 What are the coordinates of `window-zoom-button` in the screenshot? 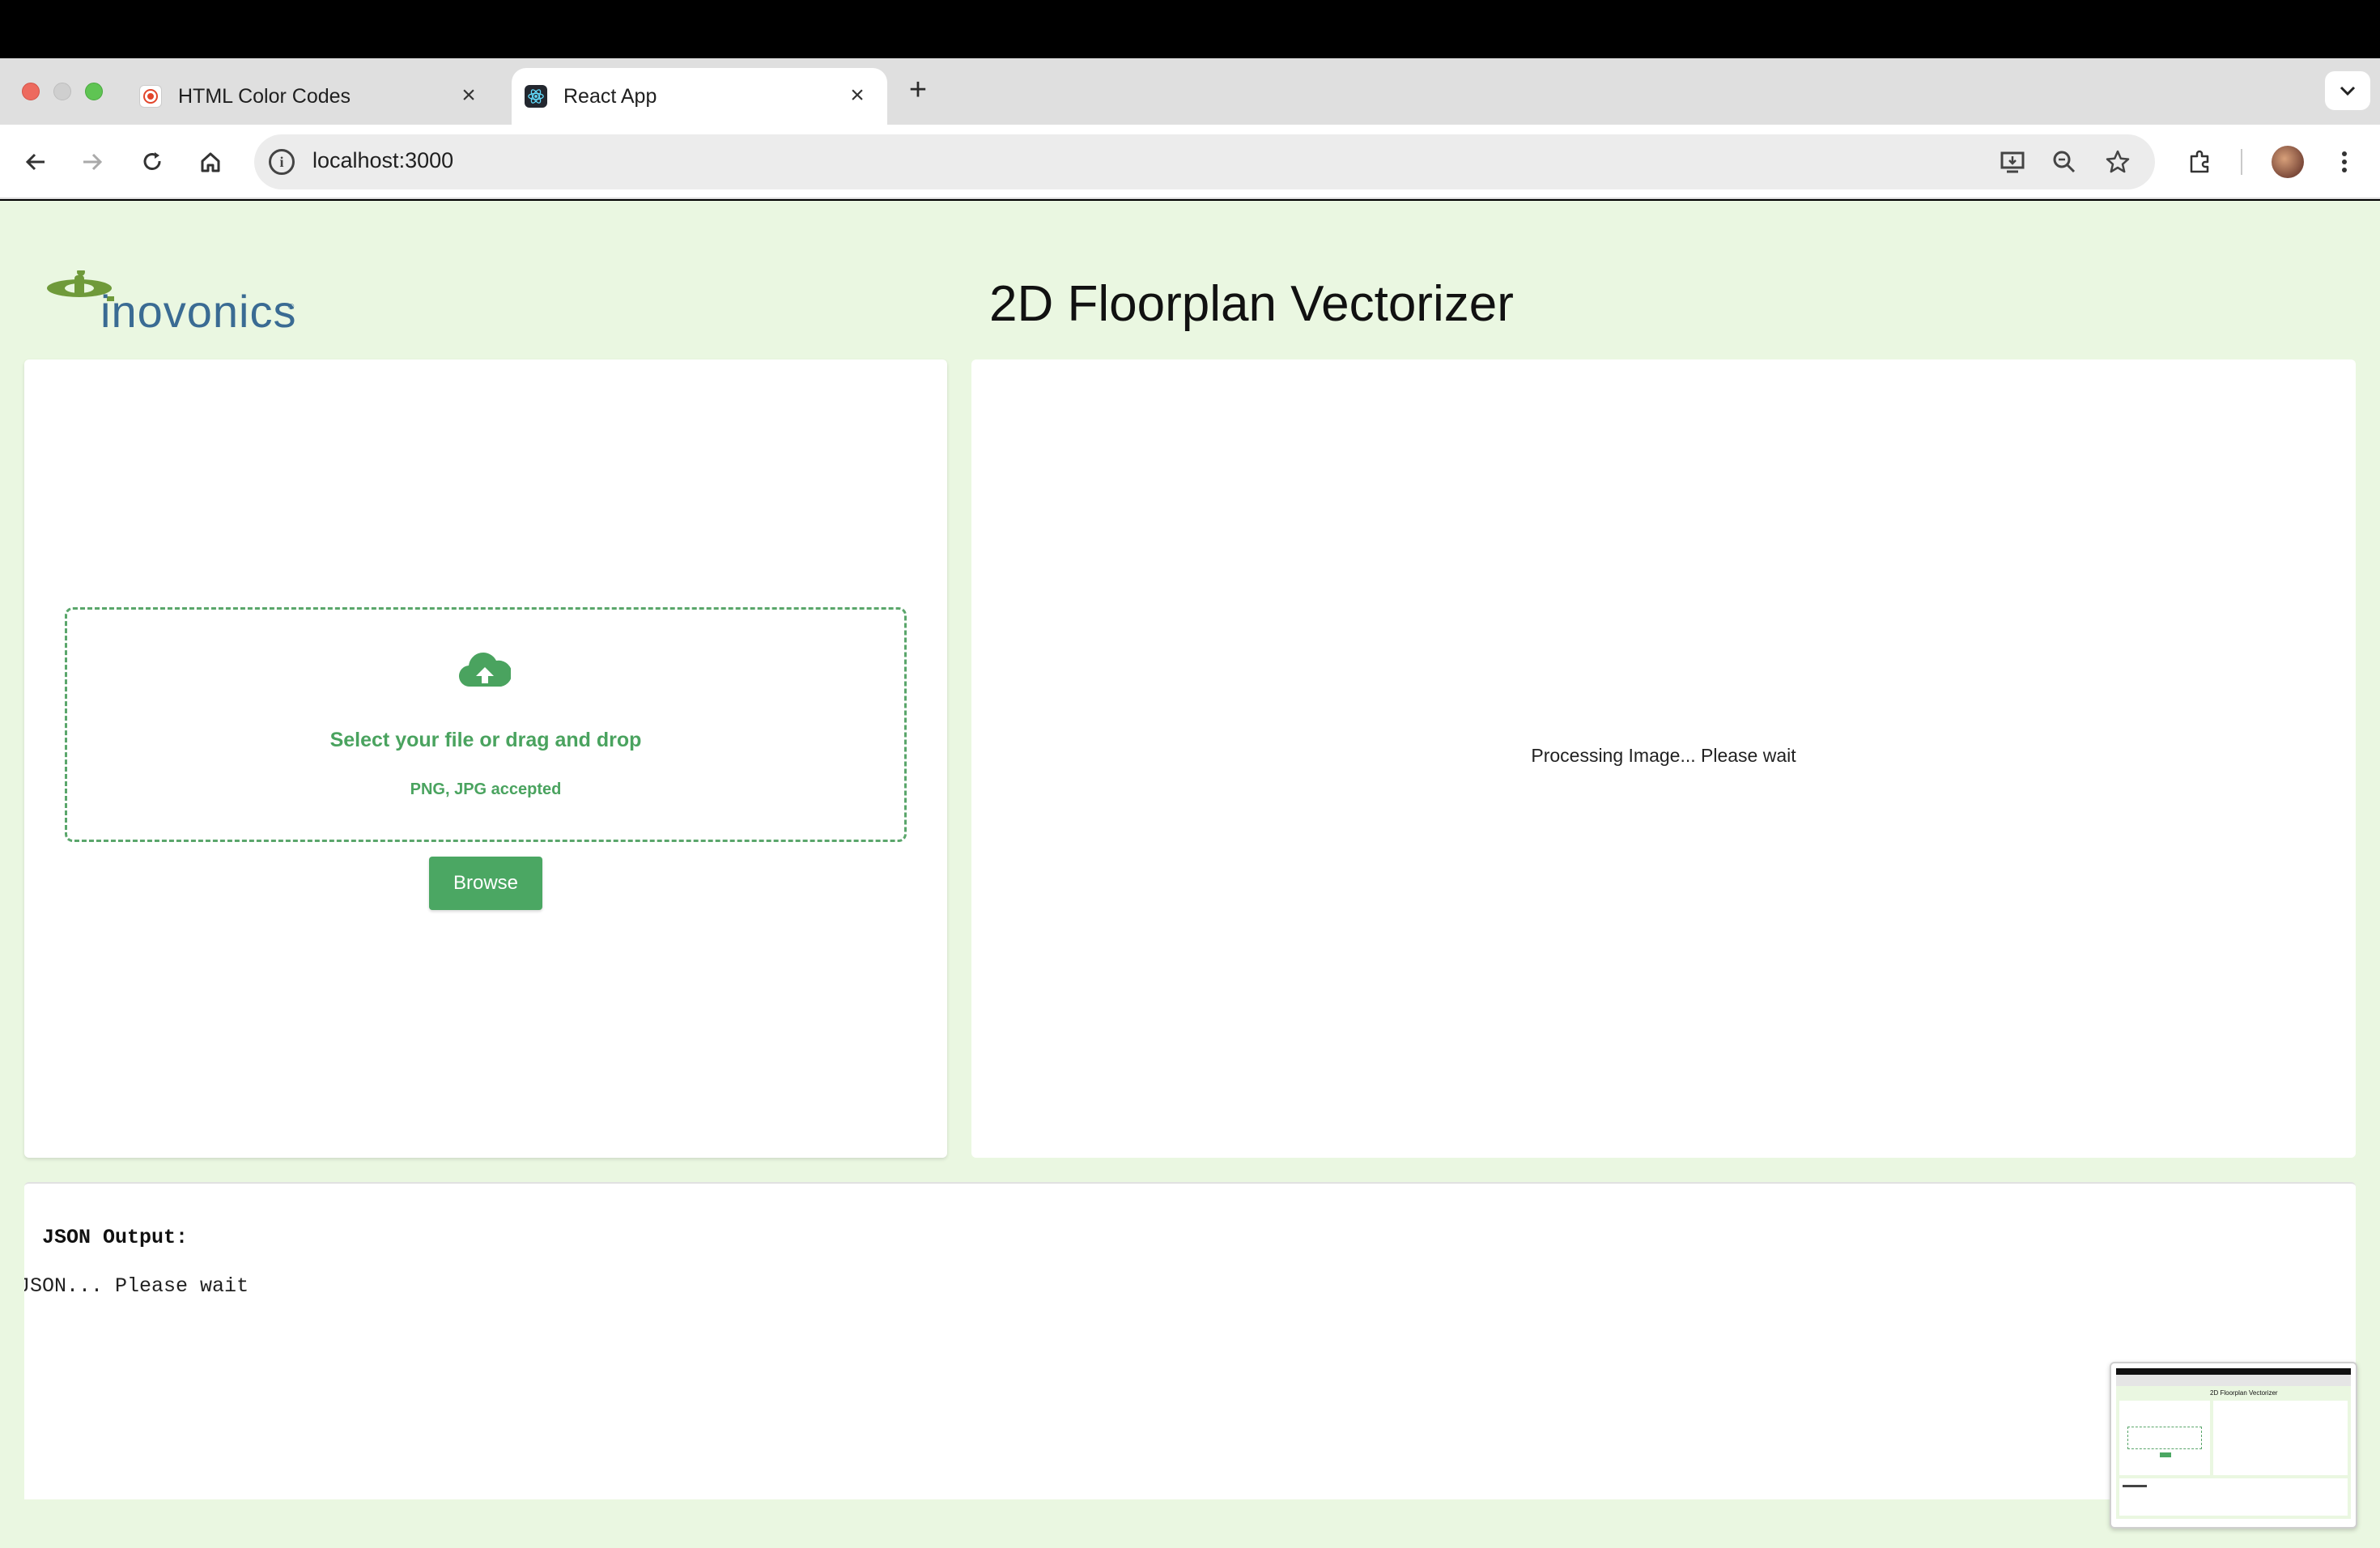 It's located at (94, 92).